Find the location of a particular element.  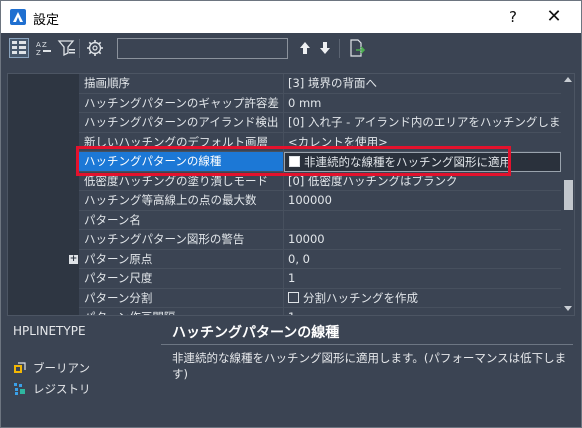

property-row: パターン分割 分割ハッチングを作成 is located at coordinates (284, 298).